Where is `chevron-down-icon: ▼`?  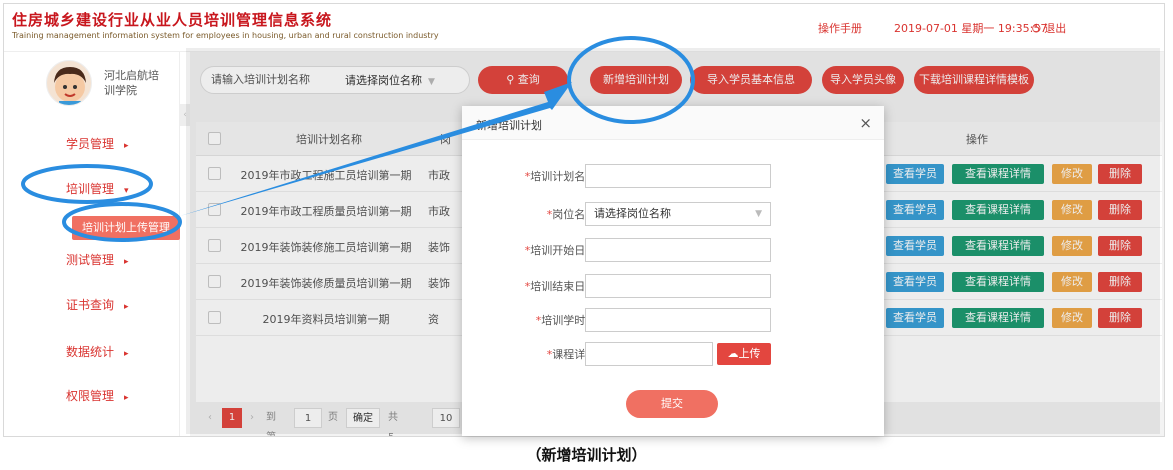
chevron-down-icon: ▼ is located at coordinates (758, 214).